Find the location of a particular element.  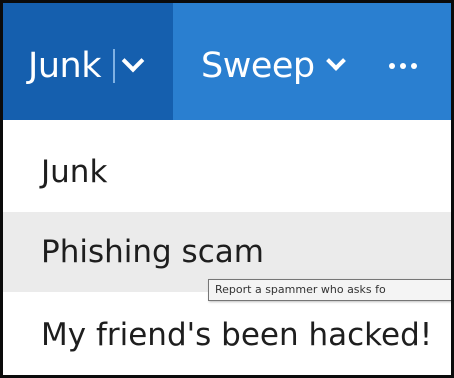

menu-item-label: Junk is located at coordinates (74, 172).